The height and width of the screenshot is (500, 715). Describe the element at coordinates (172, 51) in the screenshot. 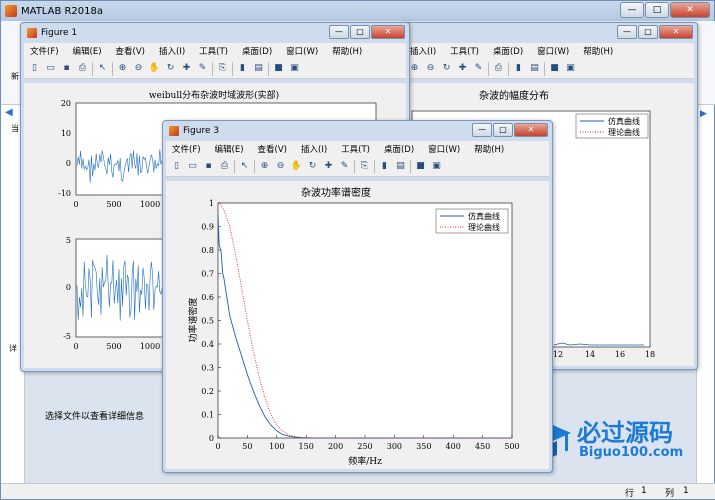

I see `fig1-menu-insert: 插入(I)` at that location.